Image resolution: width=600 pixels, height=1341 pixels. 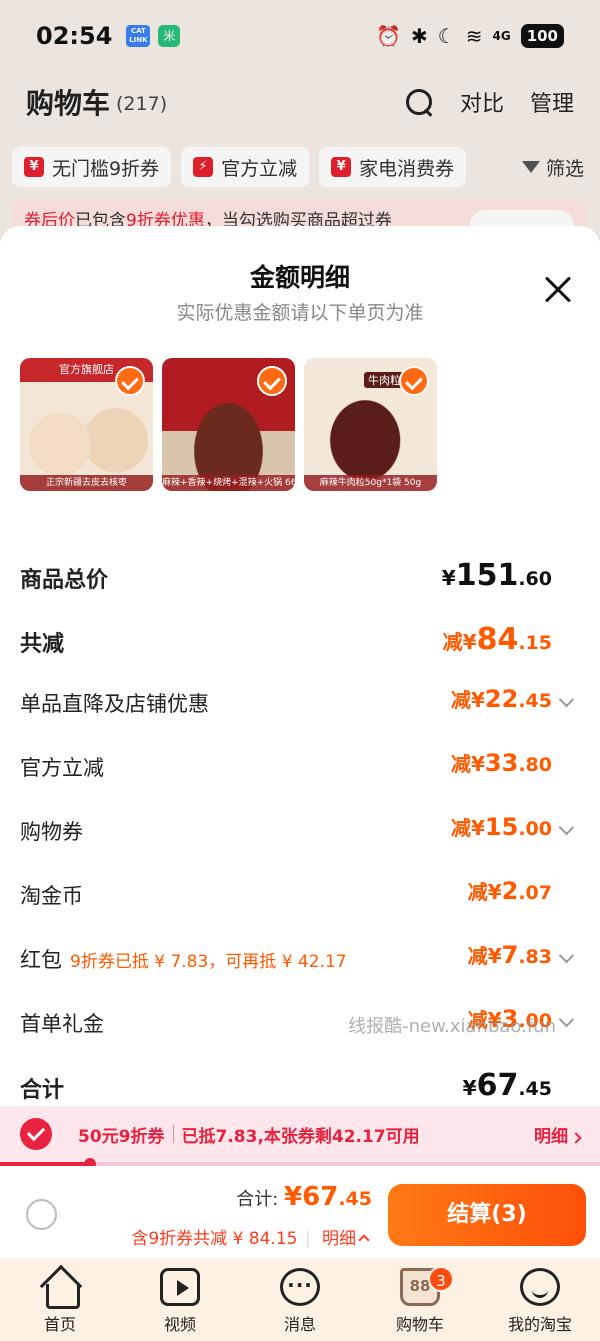 I want to click on cart-count-badge: 3, so click(x=441, y=1279).